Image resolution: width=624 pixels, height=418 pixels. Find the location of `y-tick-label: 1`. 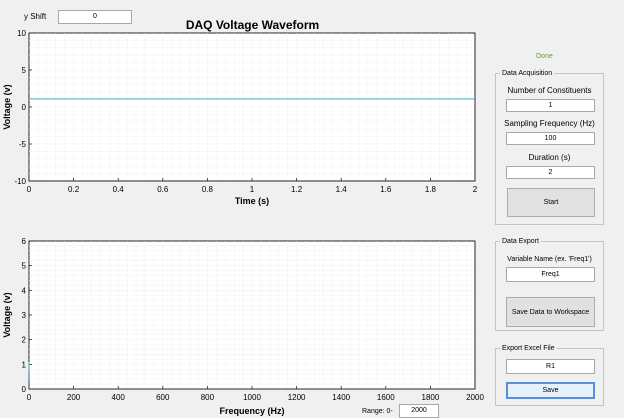

y-tick-label: 1 is located at coordinates (24, 364).